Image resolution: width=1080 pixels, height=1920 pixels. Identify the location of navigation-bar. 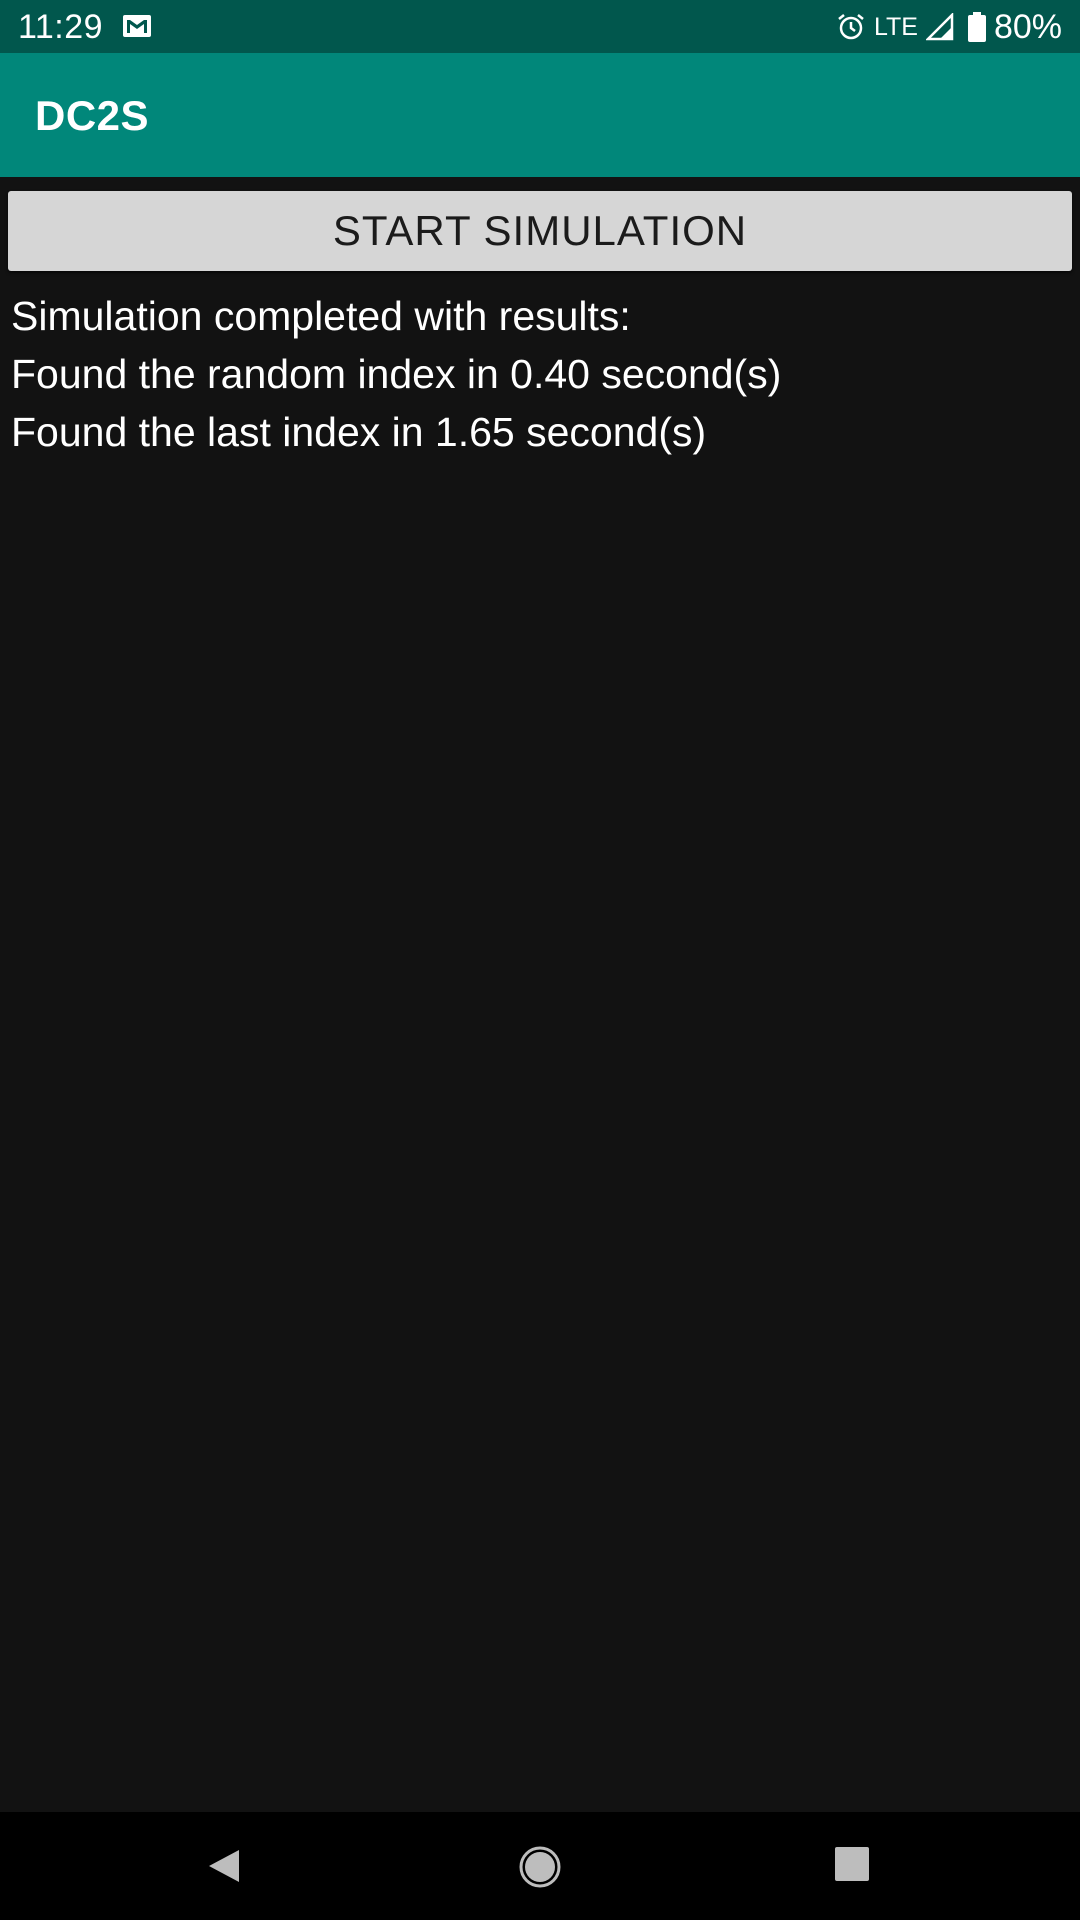
(540, 1866).